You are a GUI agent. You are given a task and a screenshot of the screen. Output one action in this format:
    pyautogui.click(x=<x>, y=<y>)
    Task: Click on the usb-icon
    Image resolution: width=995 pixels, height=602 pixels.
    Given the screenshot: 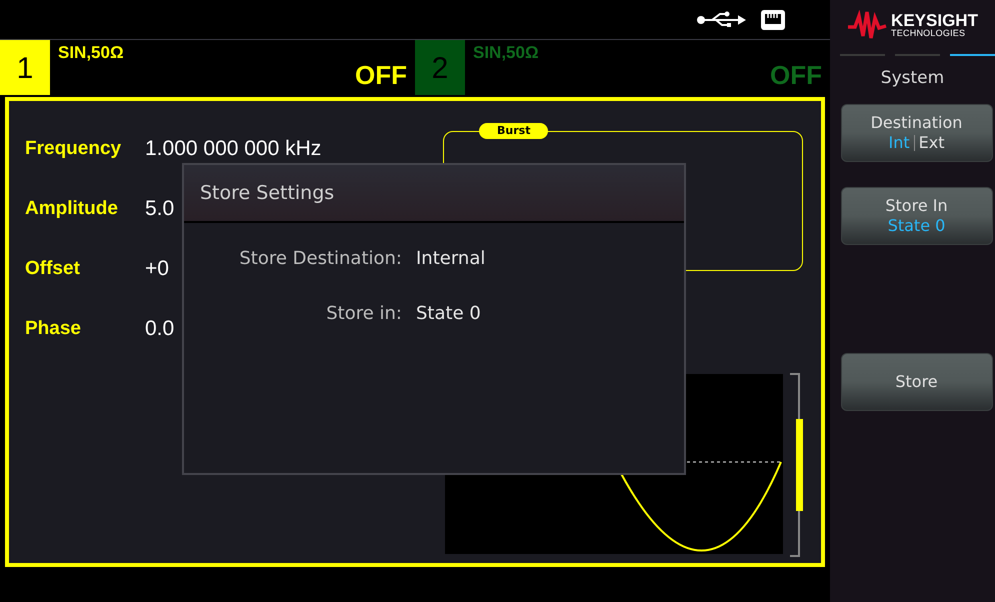 What is the action you would take?
    pyautogui.click(x=722, y=20)
    